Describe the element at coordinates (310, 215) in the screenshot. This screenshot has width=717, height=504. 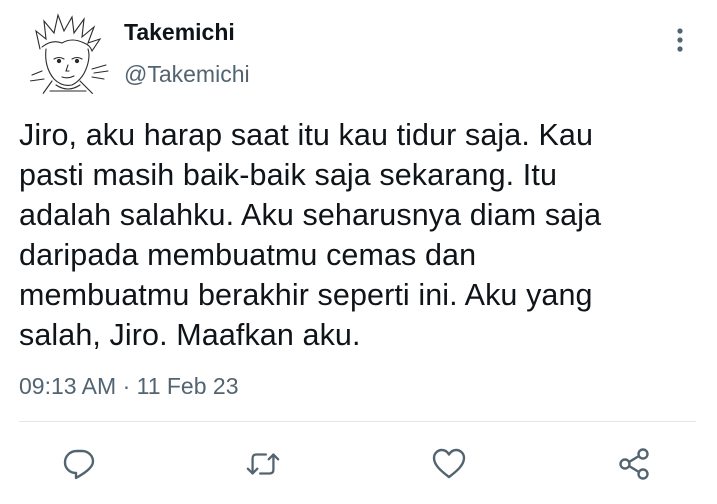
I see `tweet-text-line: adalah salahku. Aku seharusnya diam saja` at that location.